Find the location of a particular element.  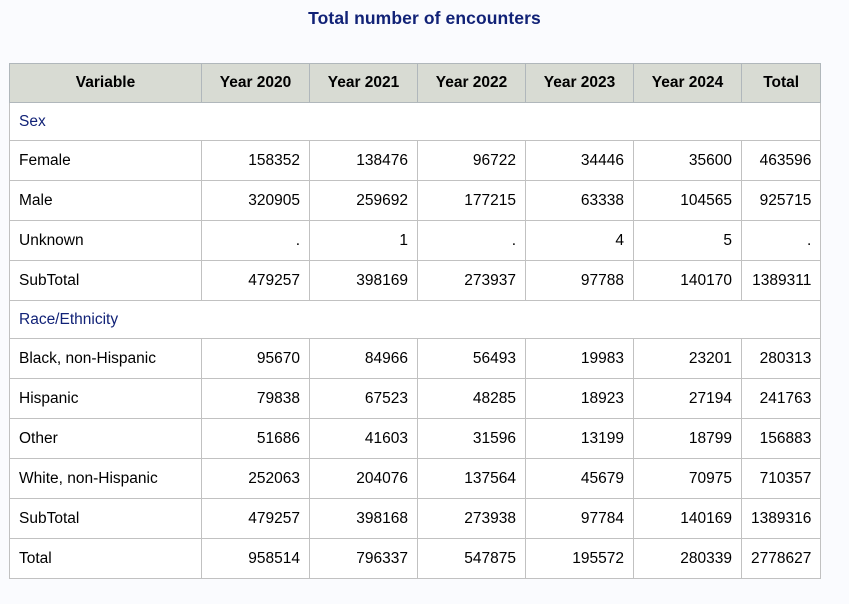

table-cell: 18799 is located at coordinates (687, 438).